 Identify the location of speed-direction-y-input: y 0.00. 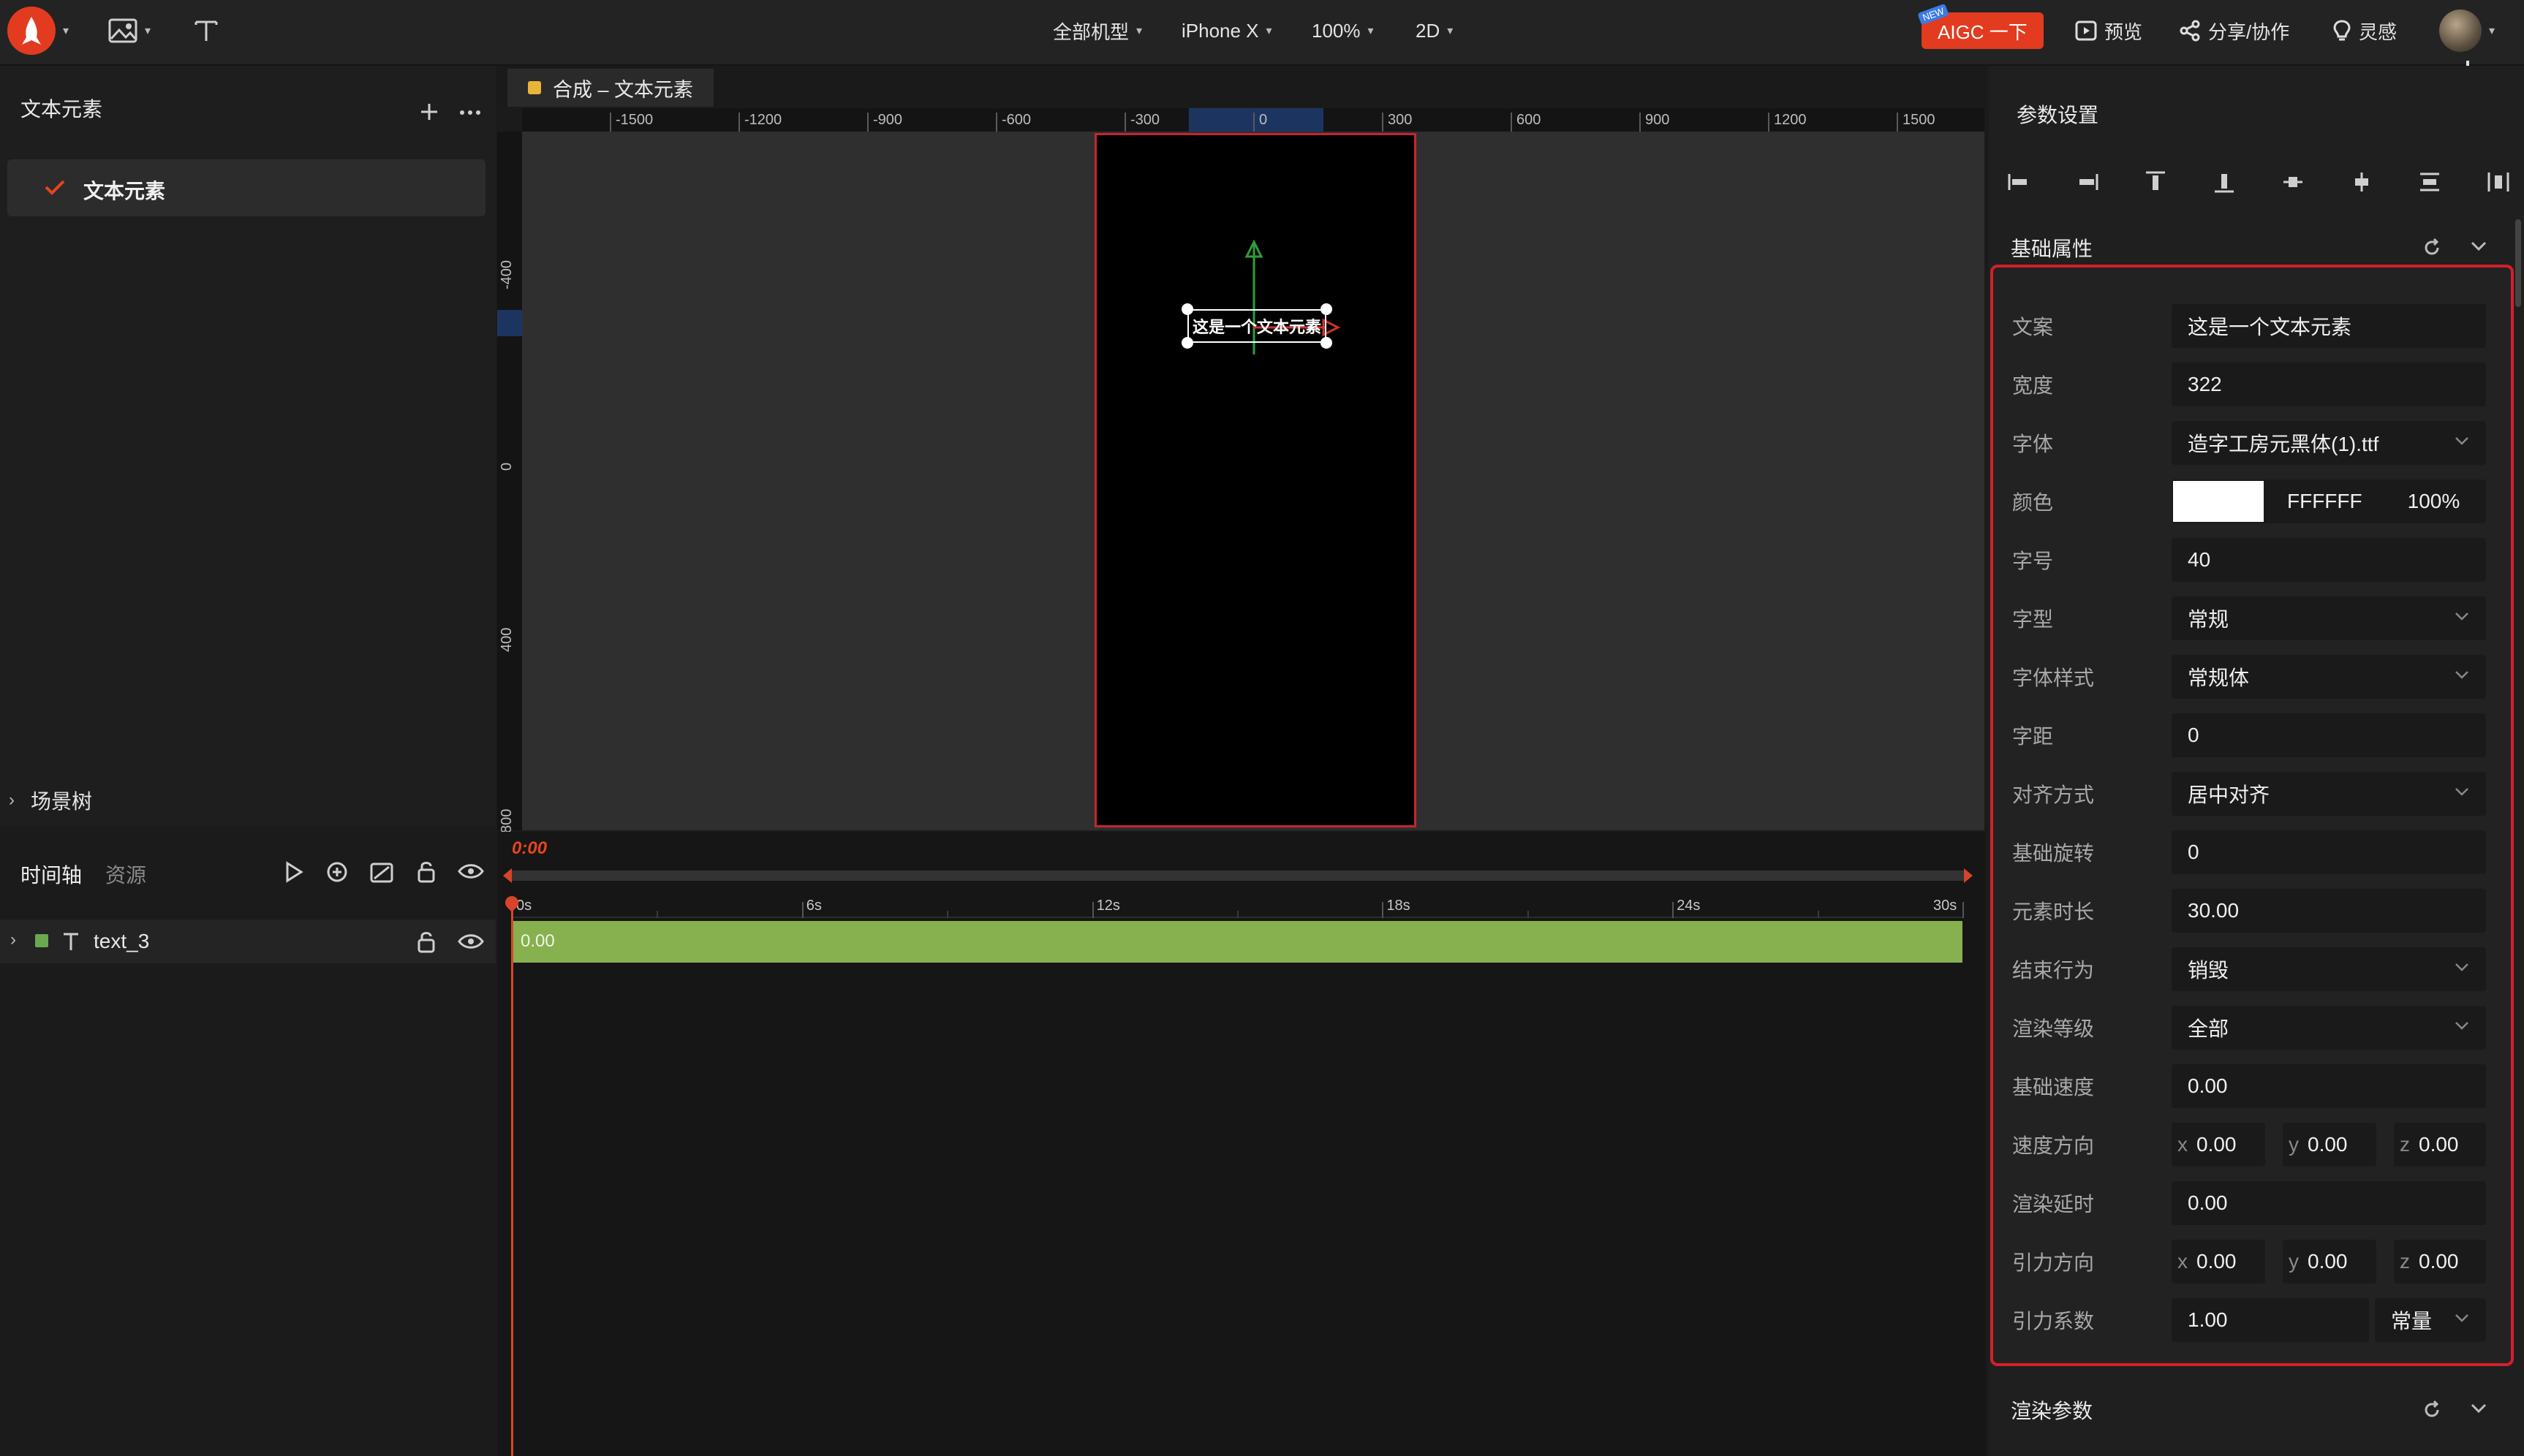
(2329, 1145).